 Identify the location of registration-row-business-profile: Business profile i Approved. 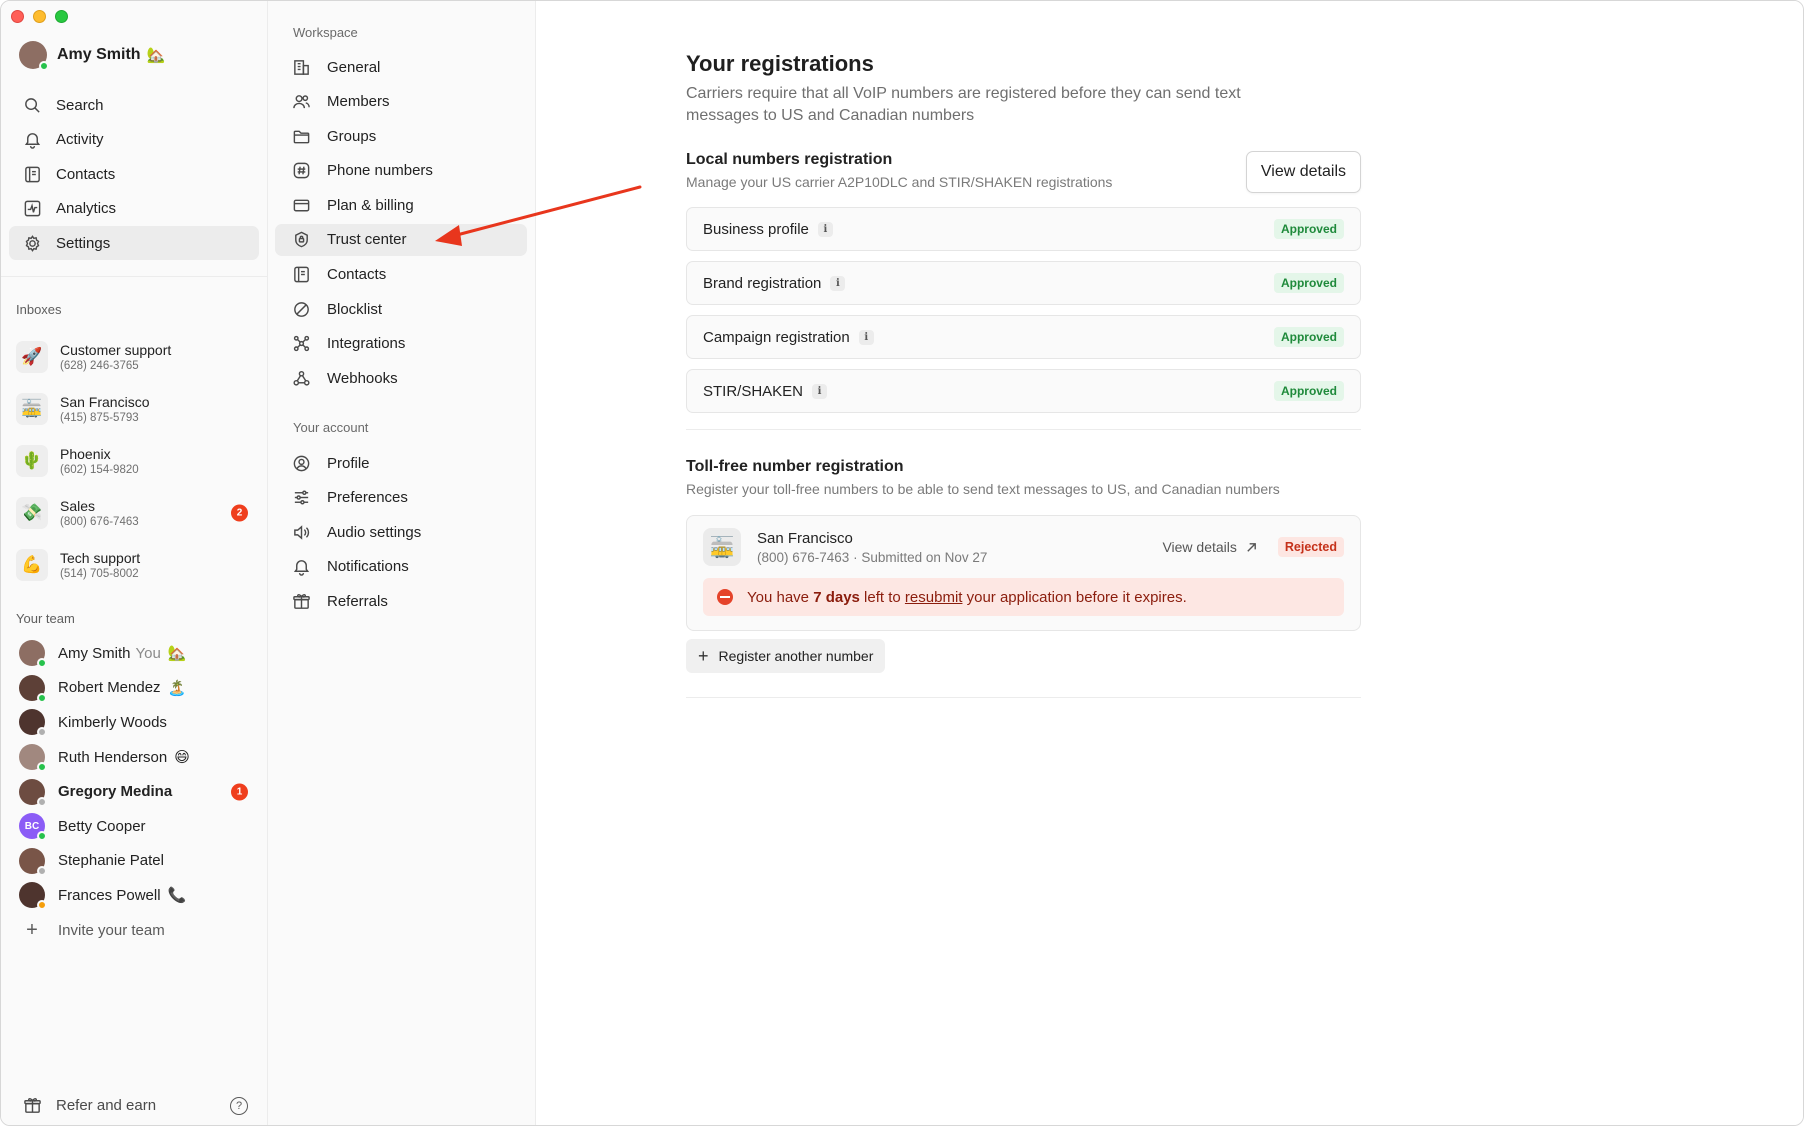
(1023, 229).